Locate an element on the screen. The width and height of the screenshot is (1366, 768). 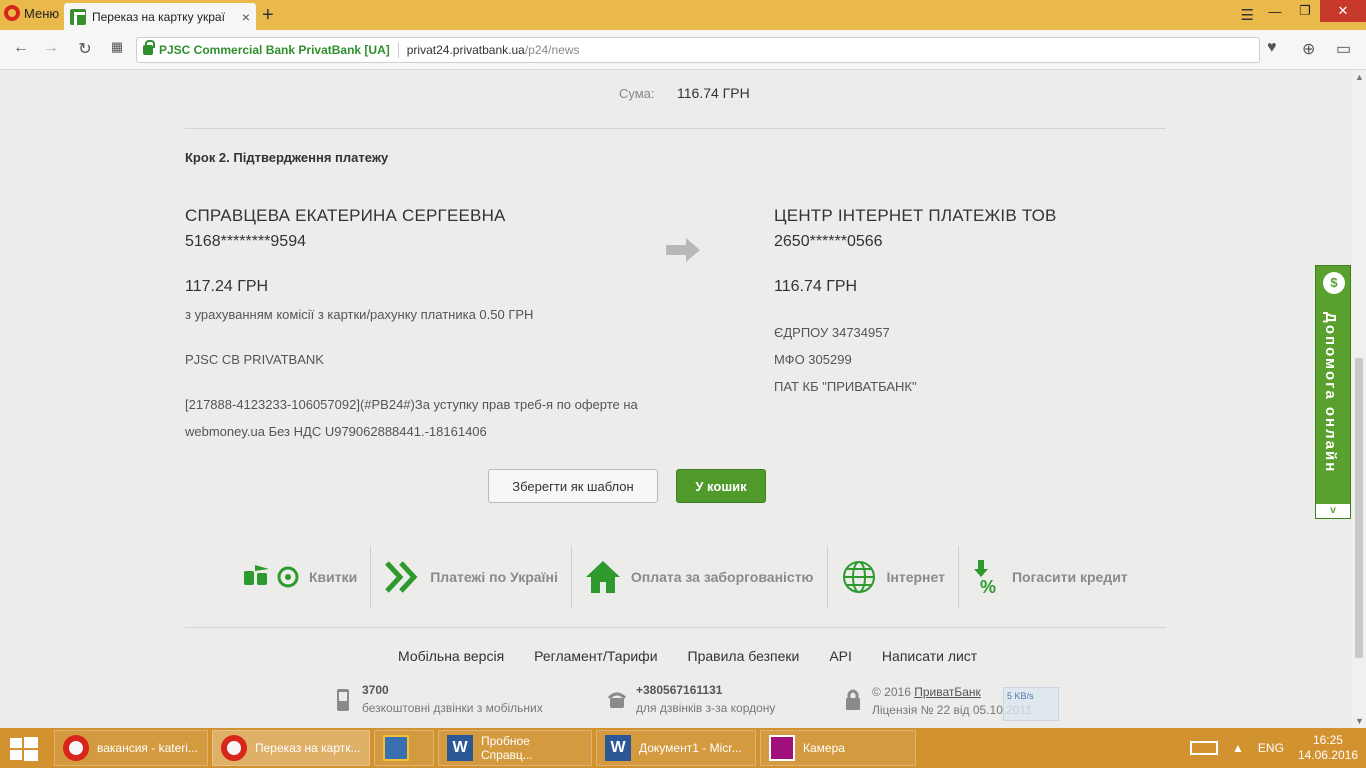
opera-icon is located at coordinates (234, 748).